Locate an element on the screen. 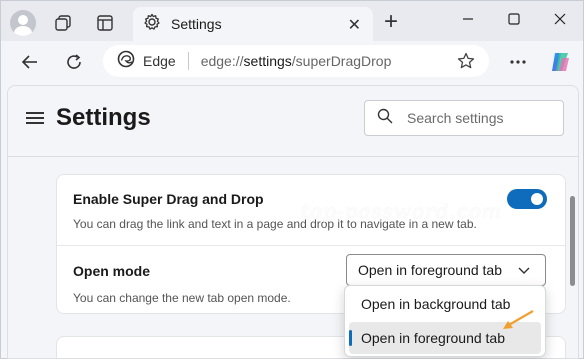 This screenshot has width=584, height=359. close-tab-icon: ✕ is located at coordinates (354, 25).